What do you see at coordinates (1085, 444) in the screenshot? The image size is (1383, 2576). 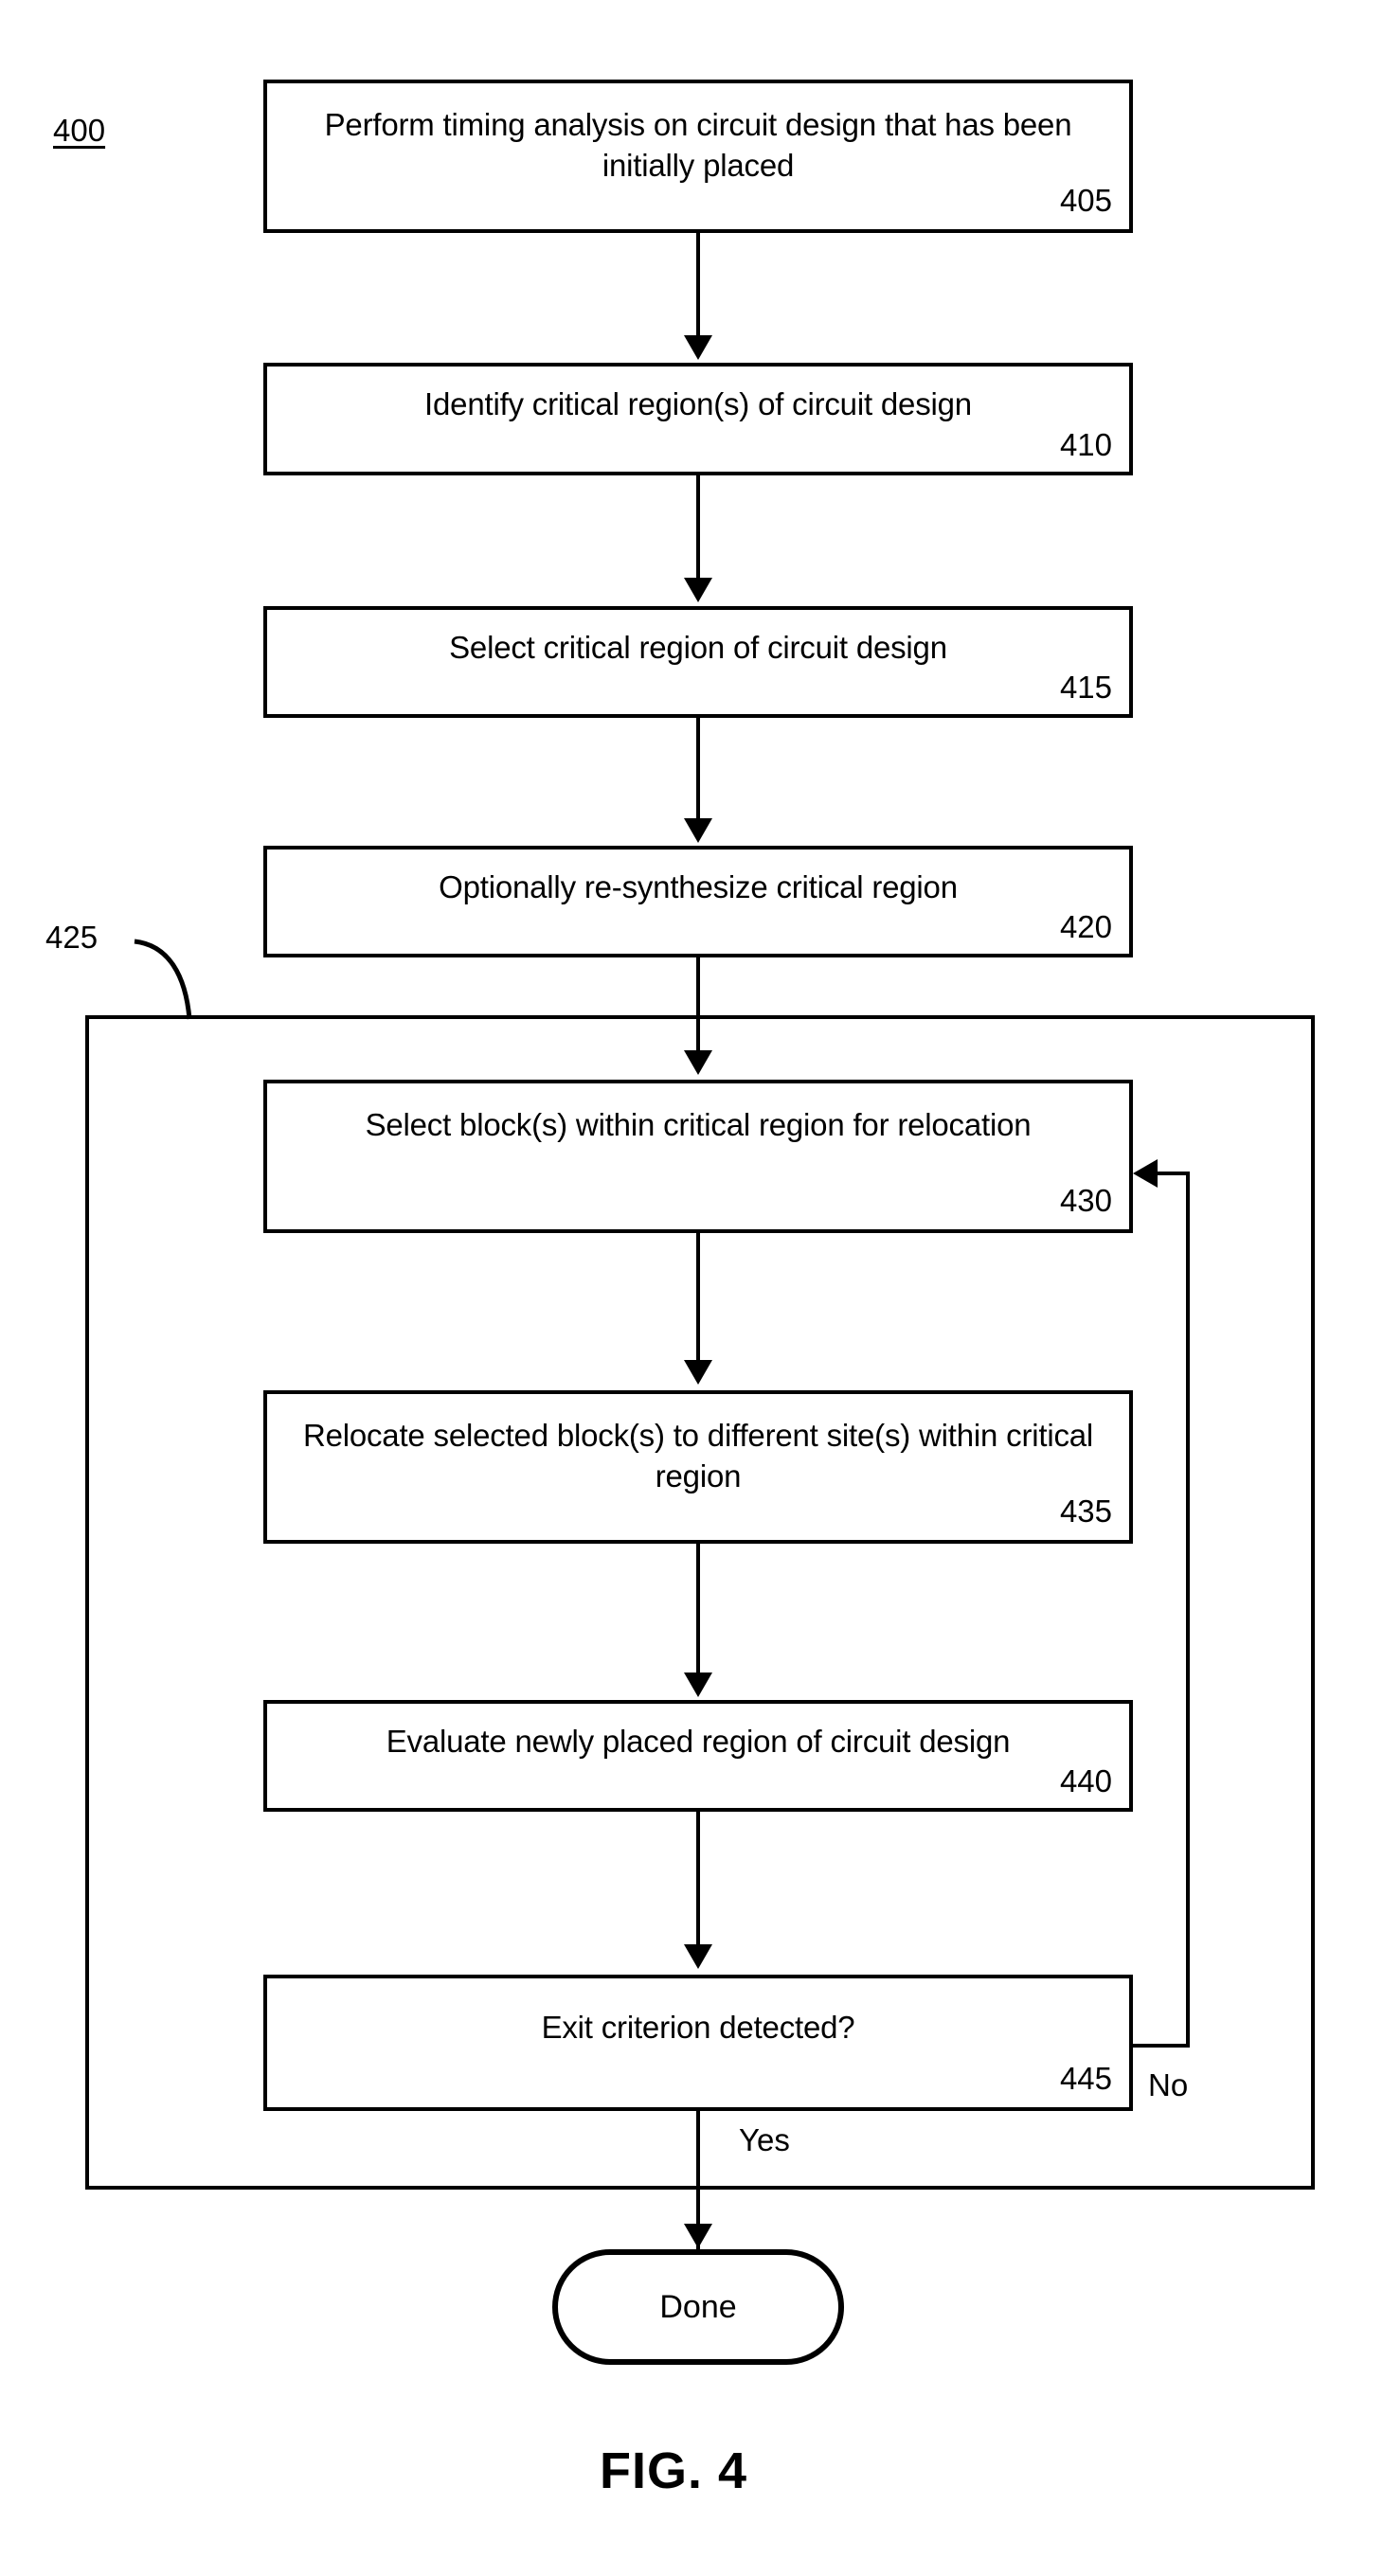 I see `process-box-410-ref: 410` at bounding box center [1085, 444].